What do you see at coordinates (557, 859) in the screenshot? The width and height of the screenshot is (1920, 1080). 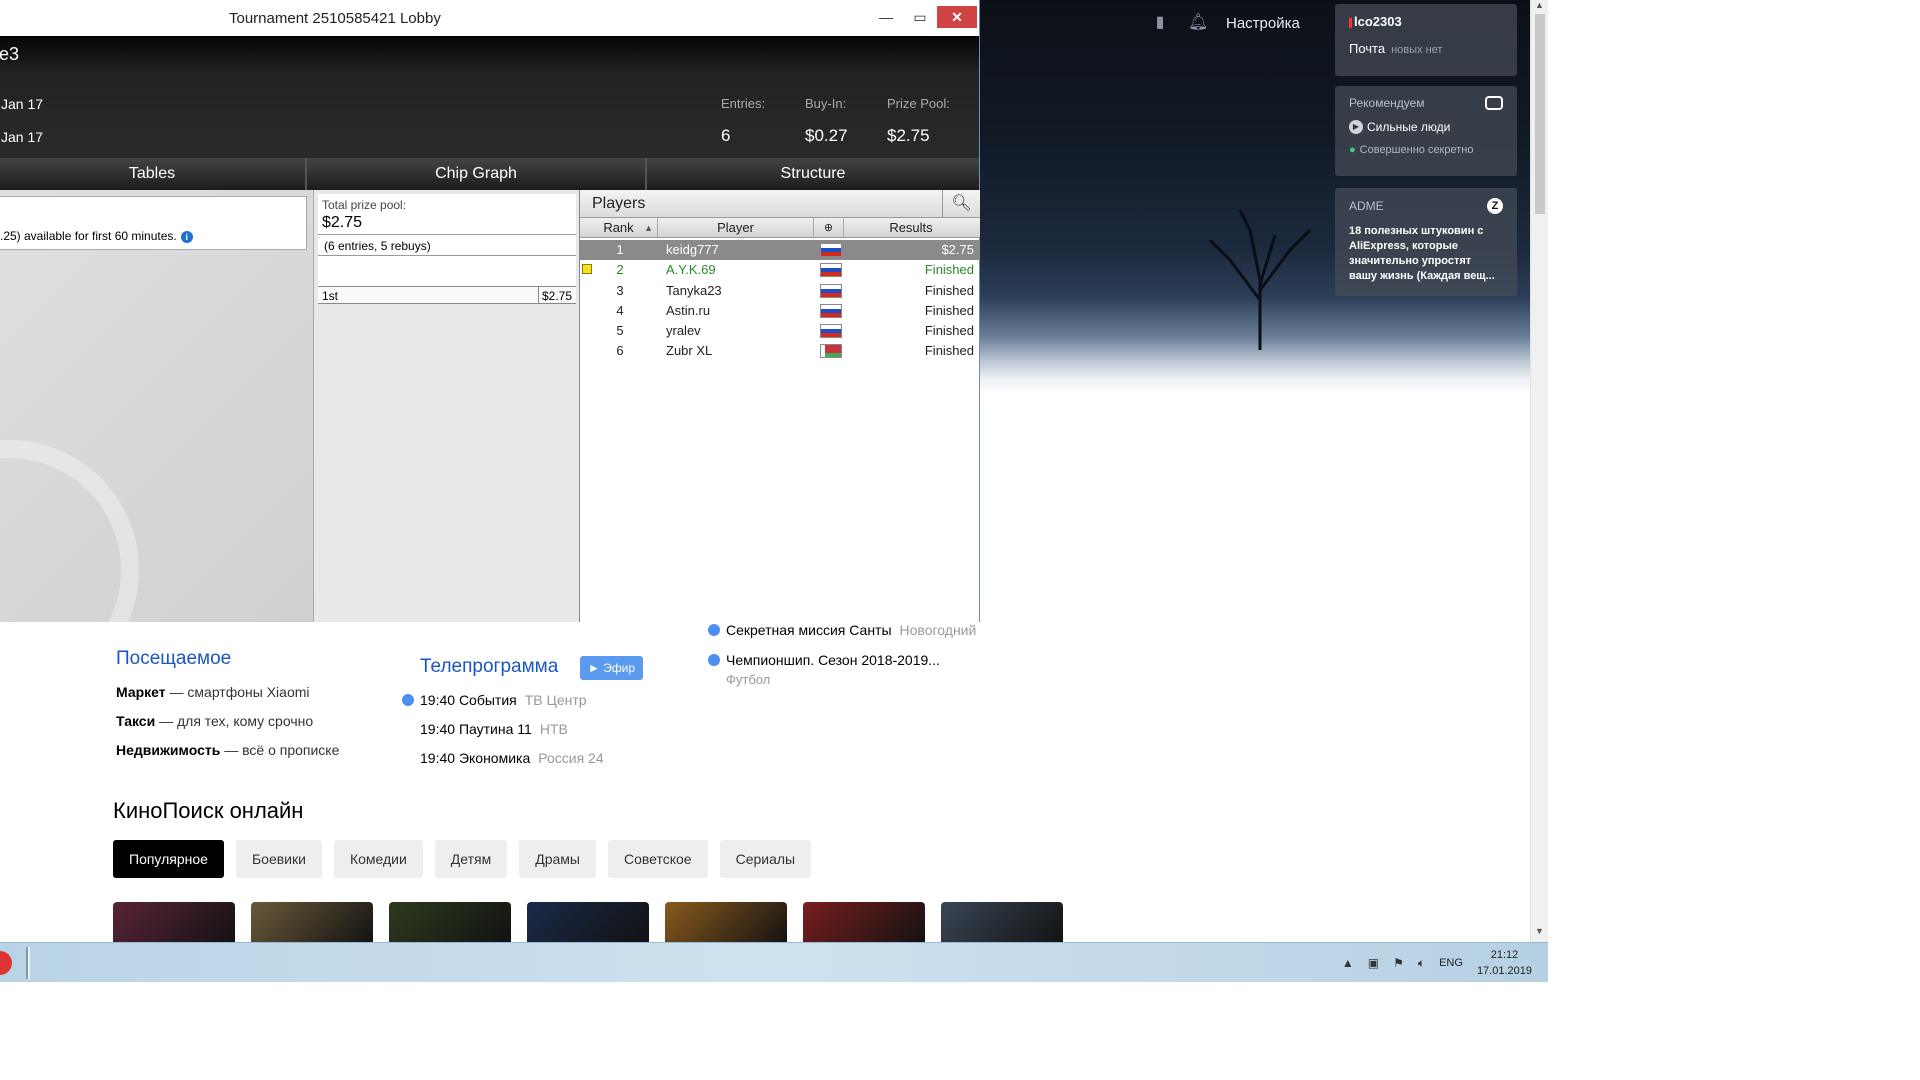 I see `kp-tab-drama: Драмы` at bounding box center [557, 859].